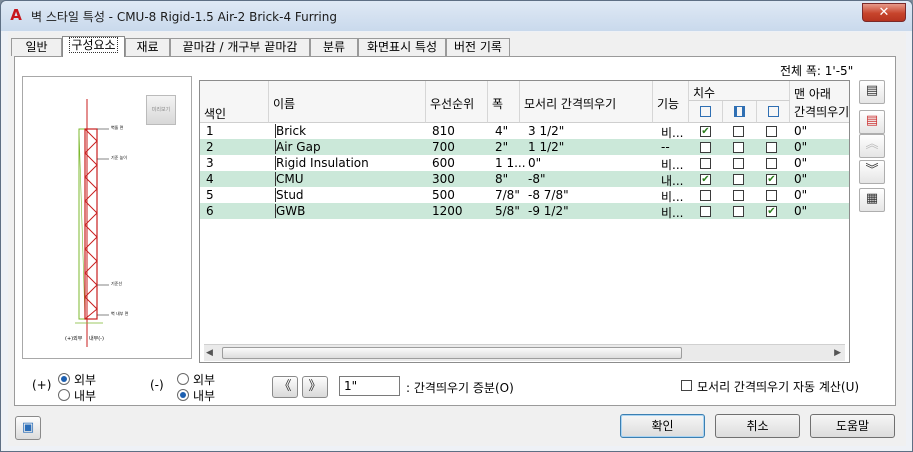 The width and height of the screenshot is (913, 452). Describe the element at coordinates (347, 102) in the screenshot. I see `col-header-name: 이름` at that location.